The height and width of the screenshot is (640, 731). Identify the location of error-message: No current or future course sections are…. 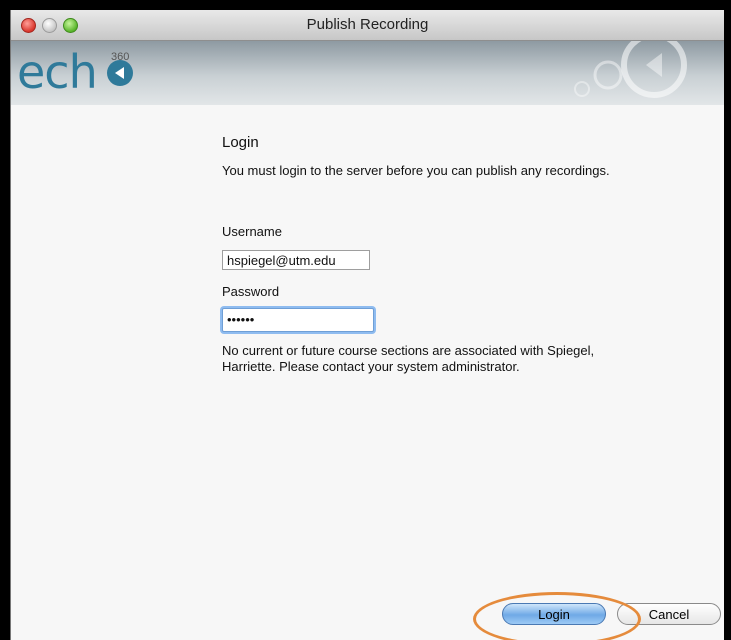
(408, 358).